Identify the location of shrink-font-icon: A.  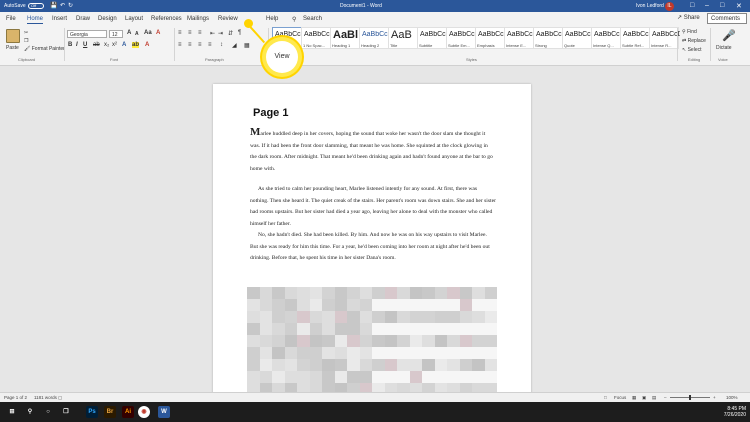
(137, 34).